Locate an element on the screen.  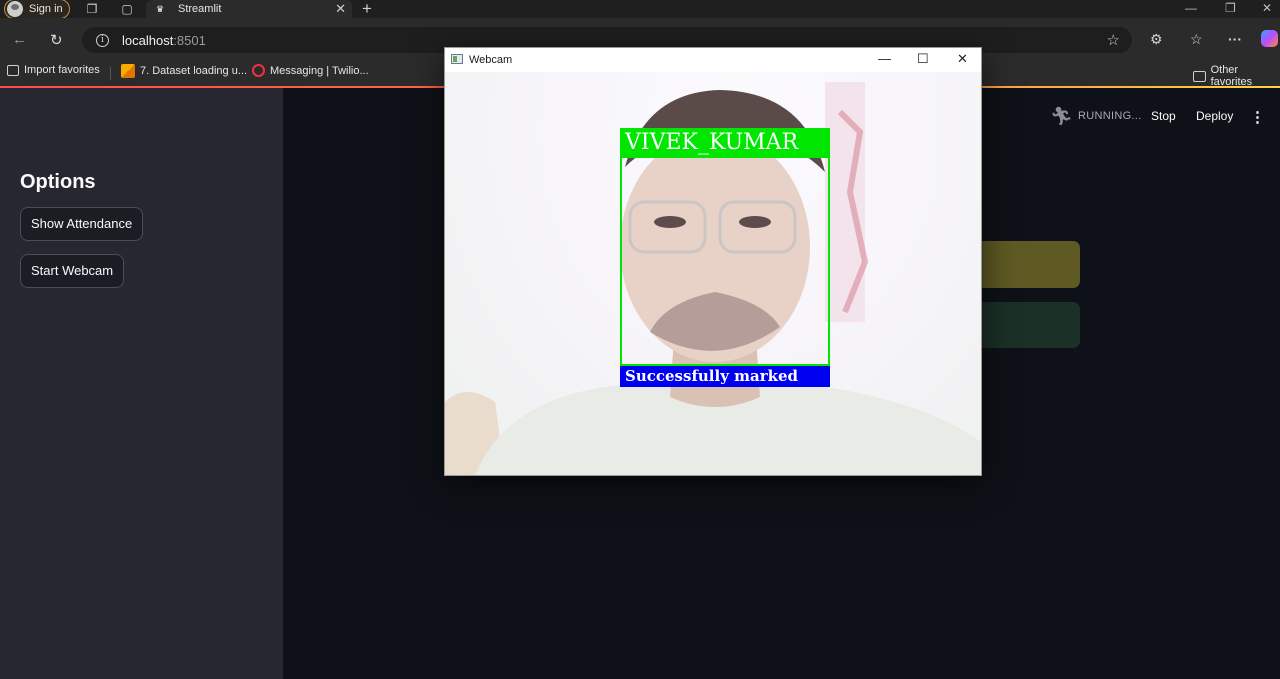
other-favorites-folder: Other favorites is located at coordinates (1236, 76).